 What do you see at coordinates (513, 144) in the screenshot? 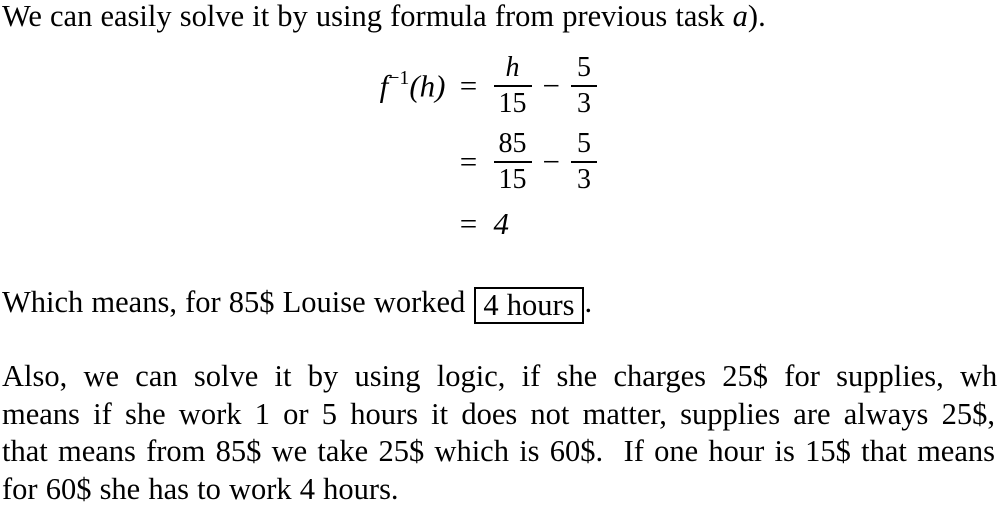
I see `fraction-numerator: 85` at bounding box center [513, 144].